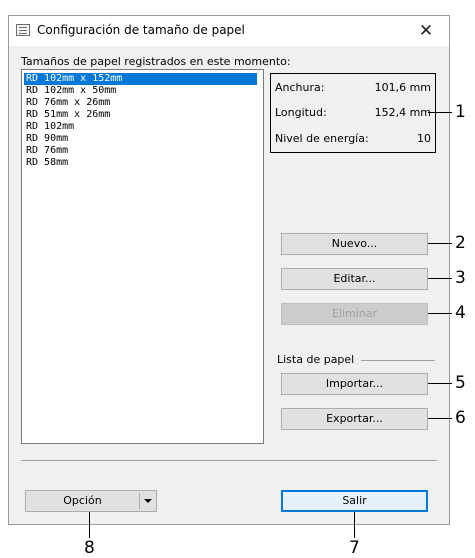  I want to click on length-label: Longitud:, so click(301, 112).